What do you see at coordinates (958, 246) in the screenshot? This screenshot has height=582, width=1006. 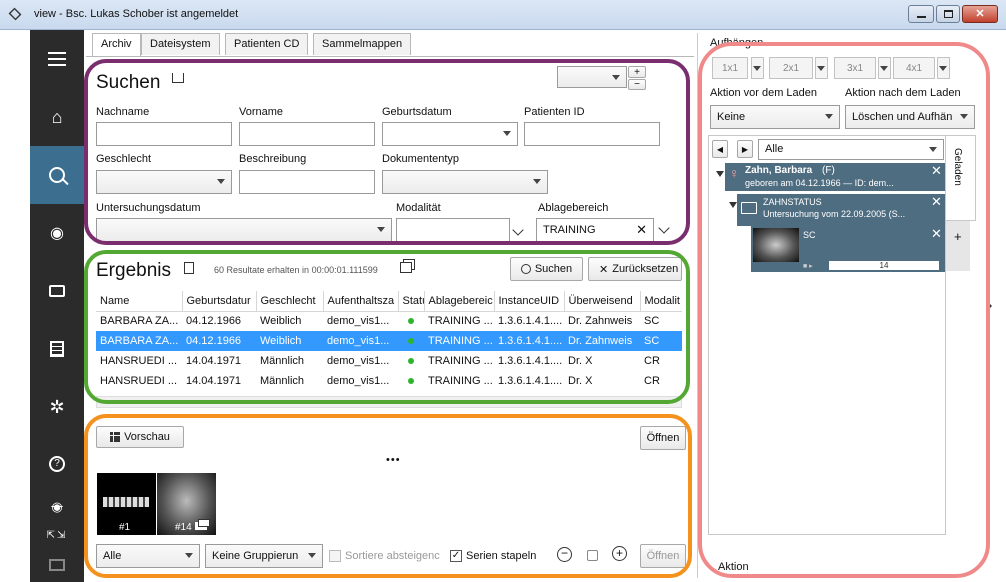 I see `add-tab-button: +` at bounding box center [958, 246].